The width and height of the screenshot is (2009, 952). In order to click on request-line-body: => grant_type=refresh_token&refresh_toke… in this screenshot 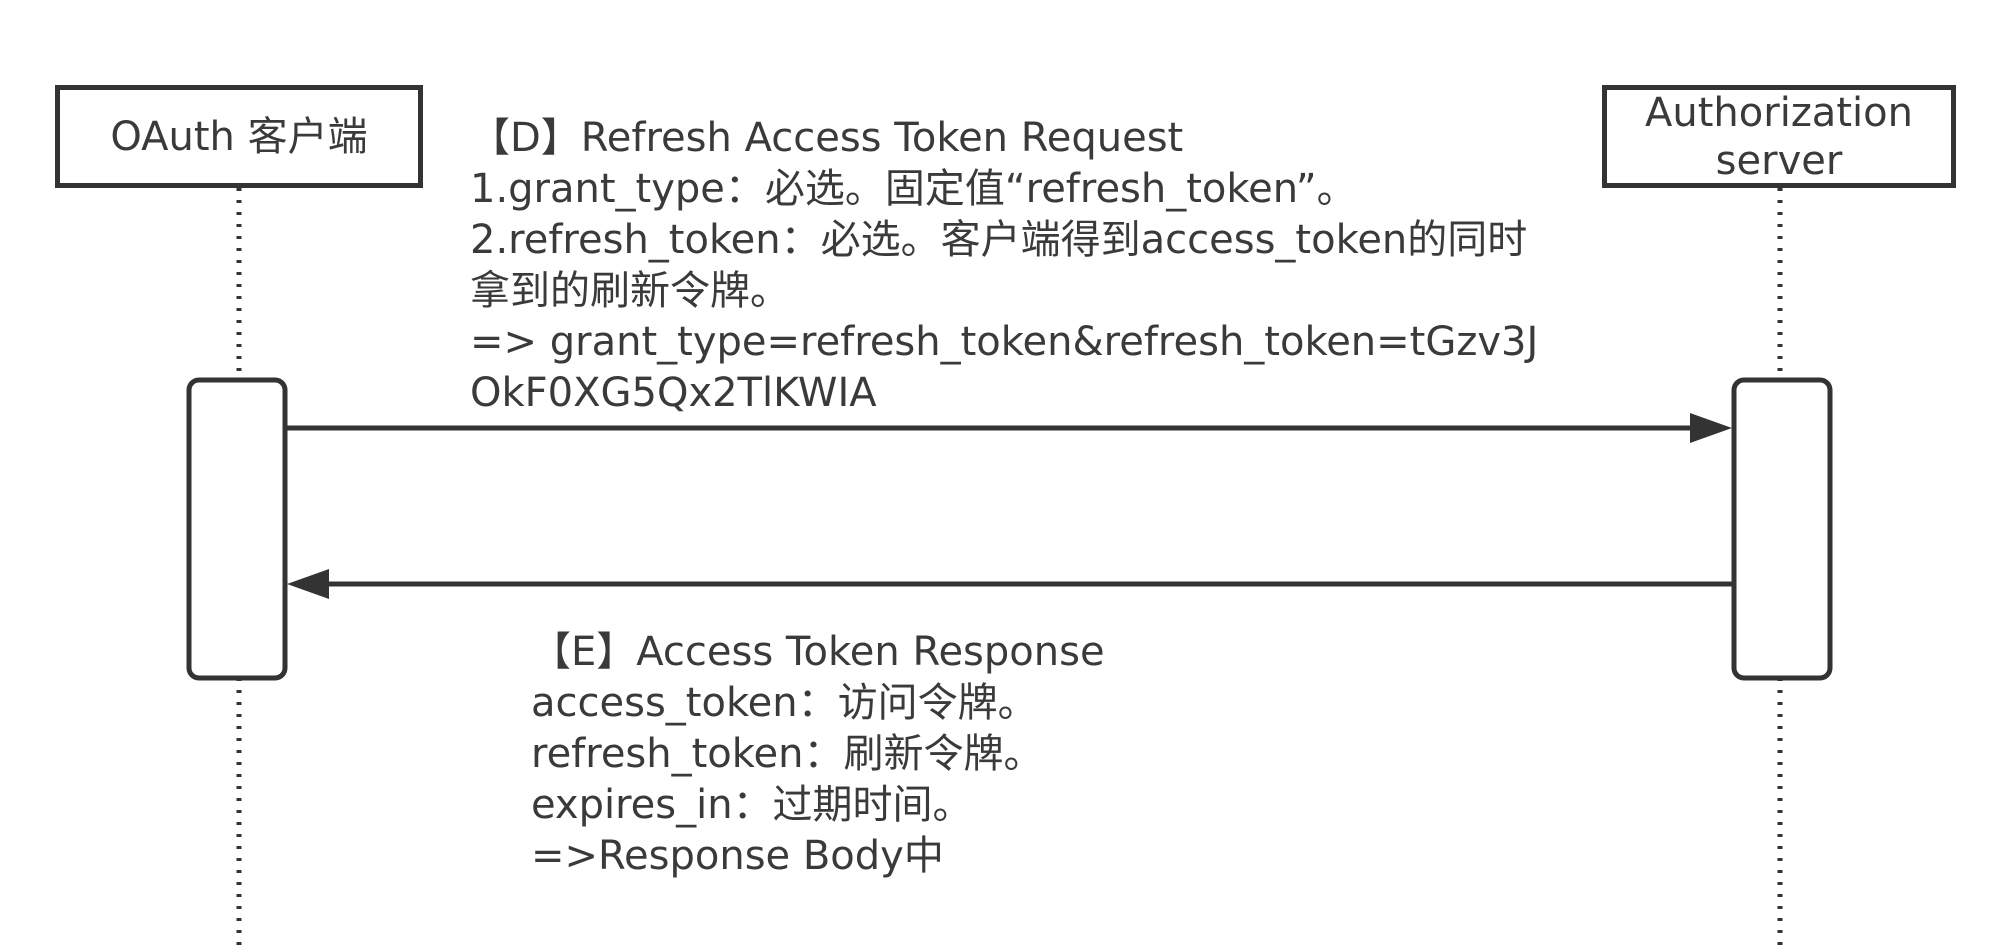, I will do `click(1004, 342)`.